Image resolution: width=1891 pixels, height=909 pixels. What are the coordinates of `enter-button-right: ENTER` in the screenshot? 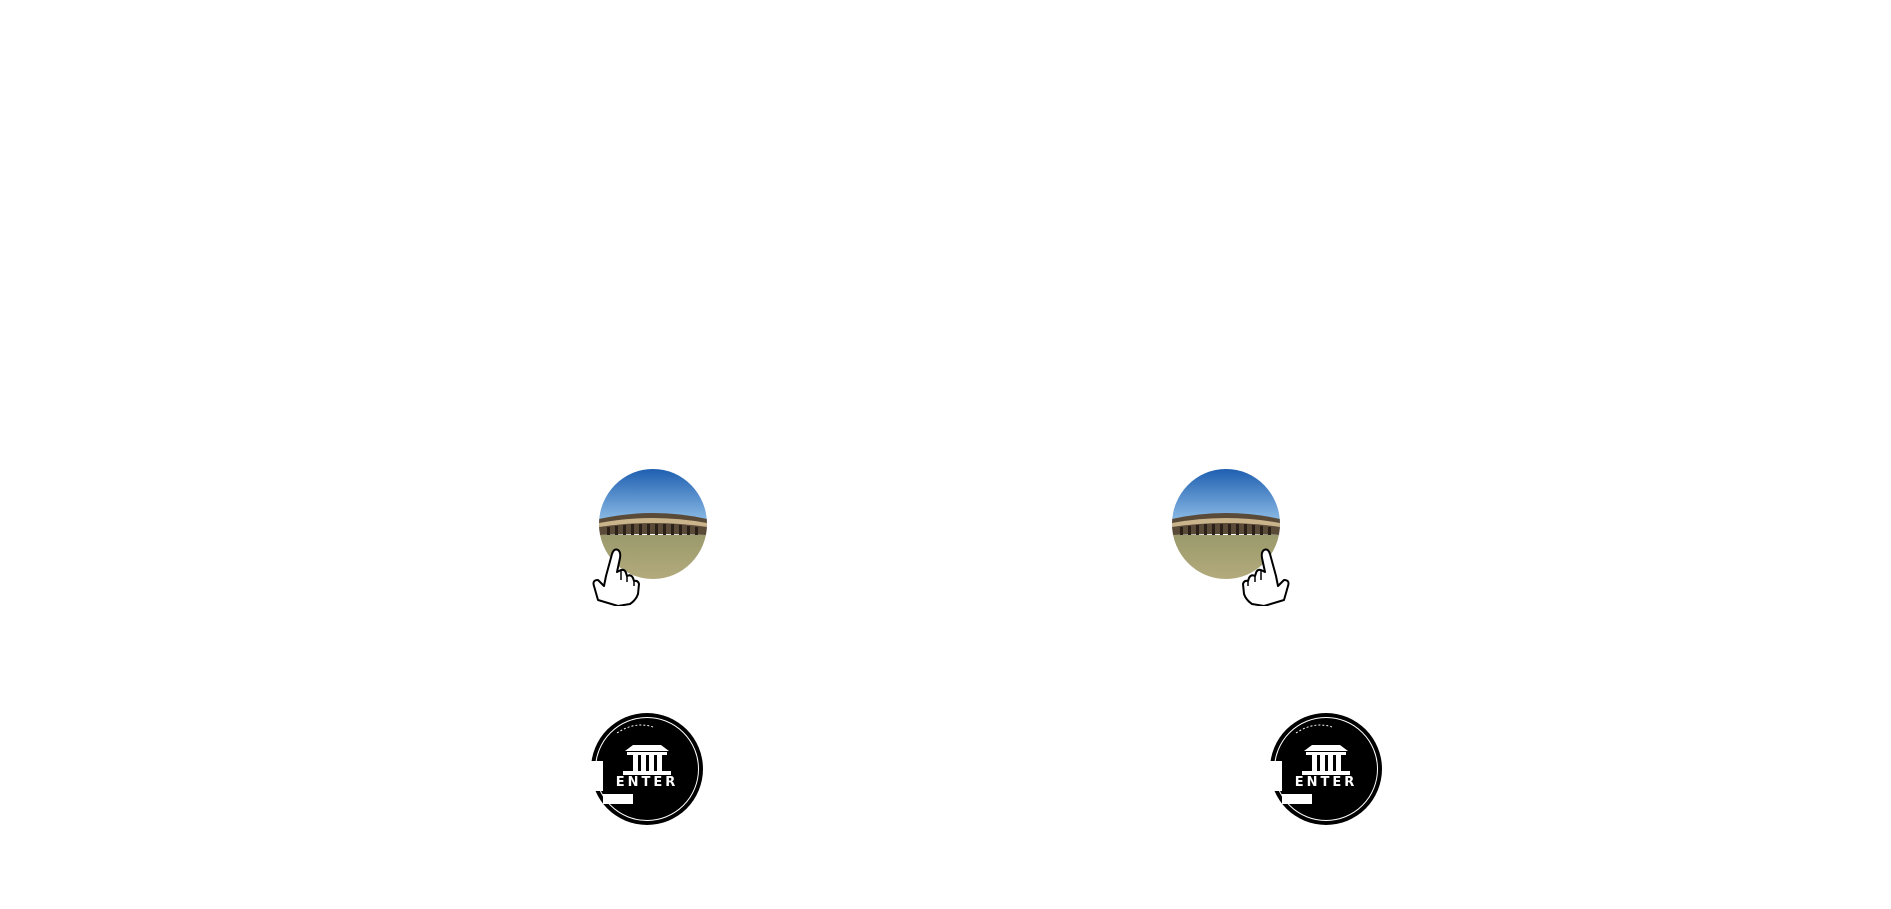 It's located at (1325, 769).